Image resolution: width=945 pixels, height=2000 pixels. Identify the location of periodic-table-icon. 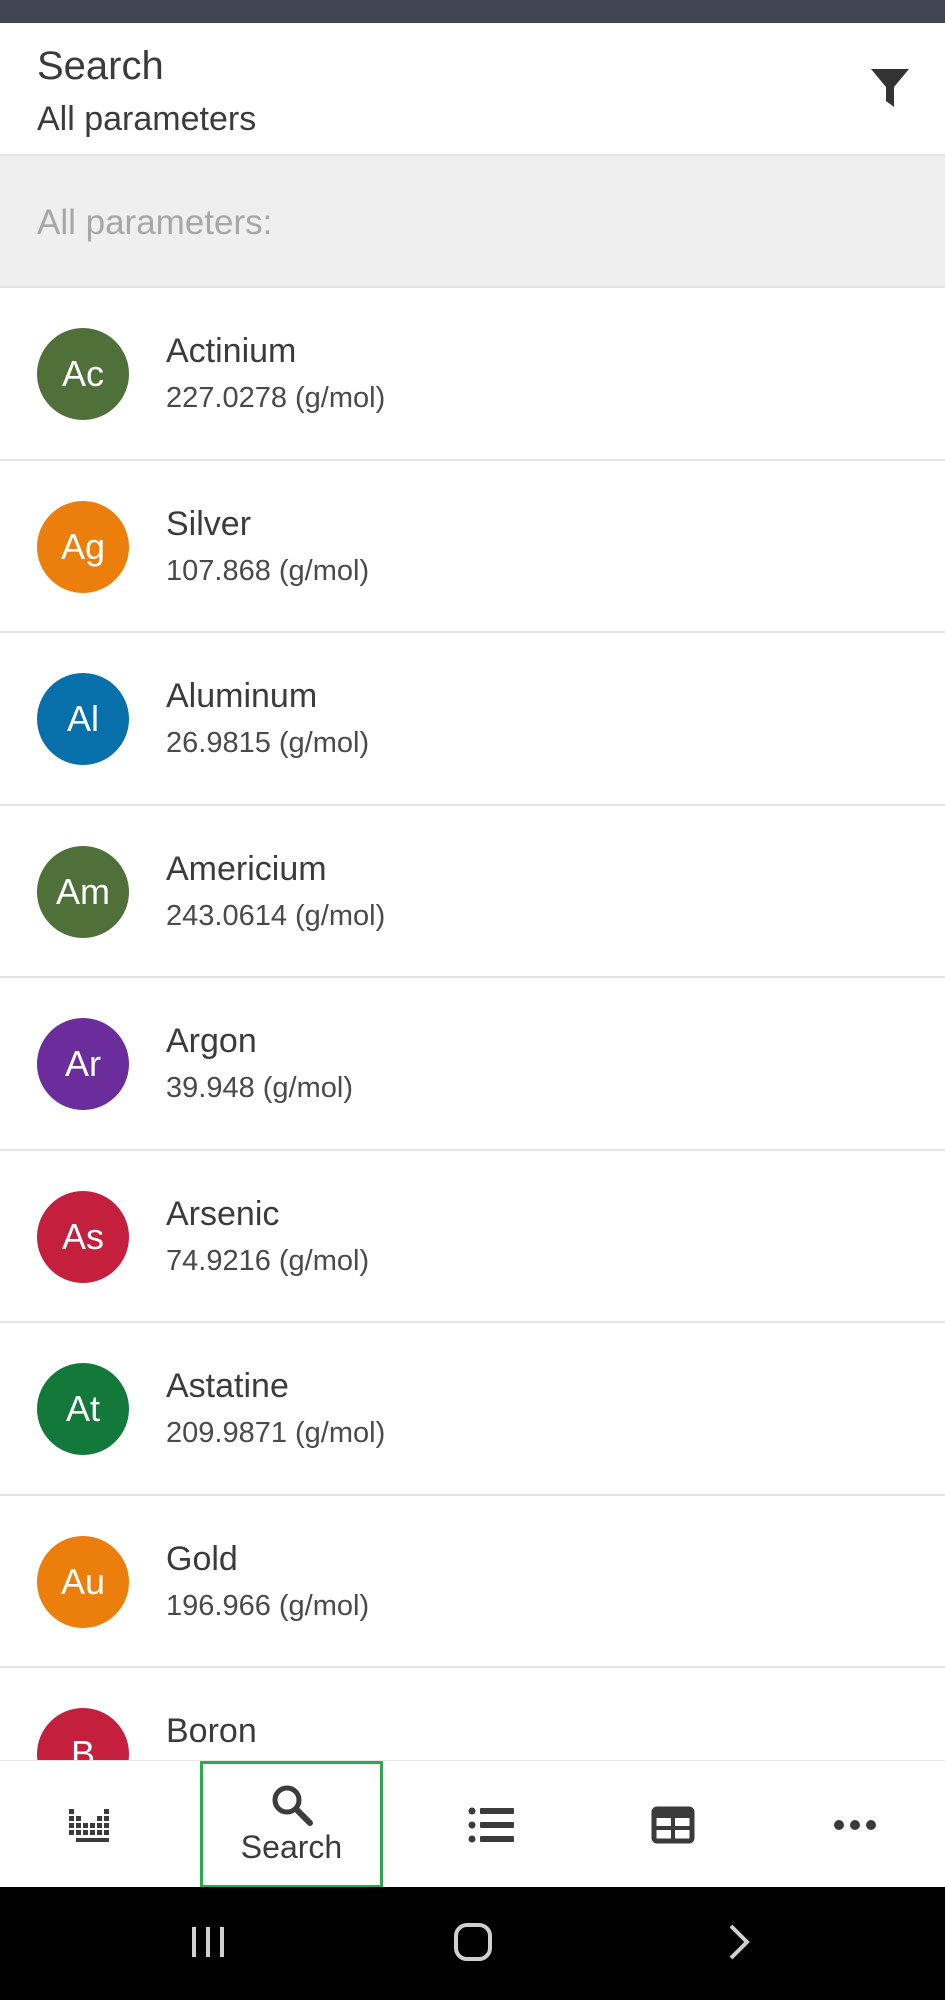
(89, 1825).